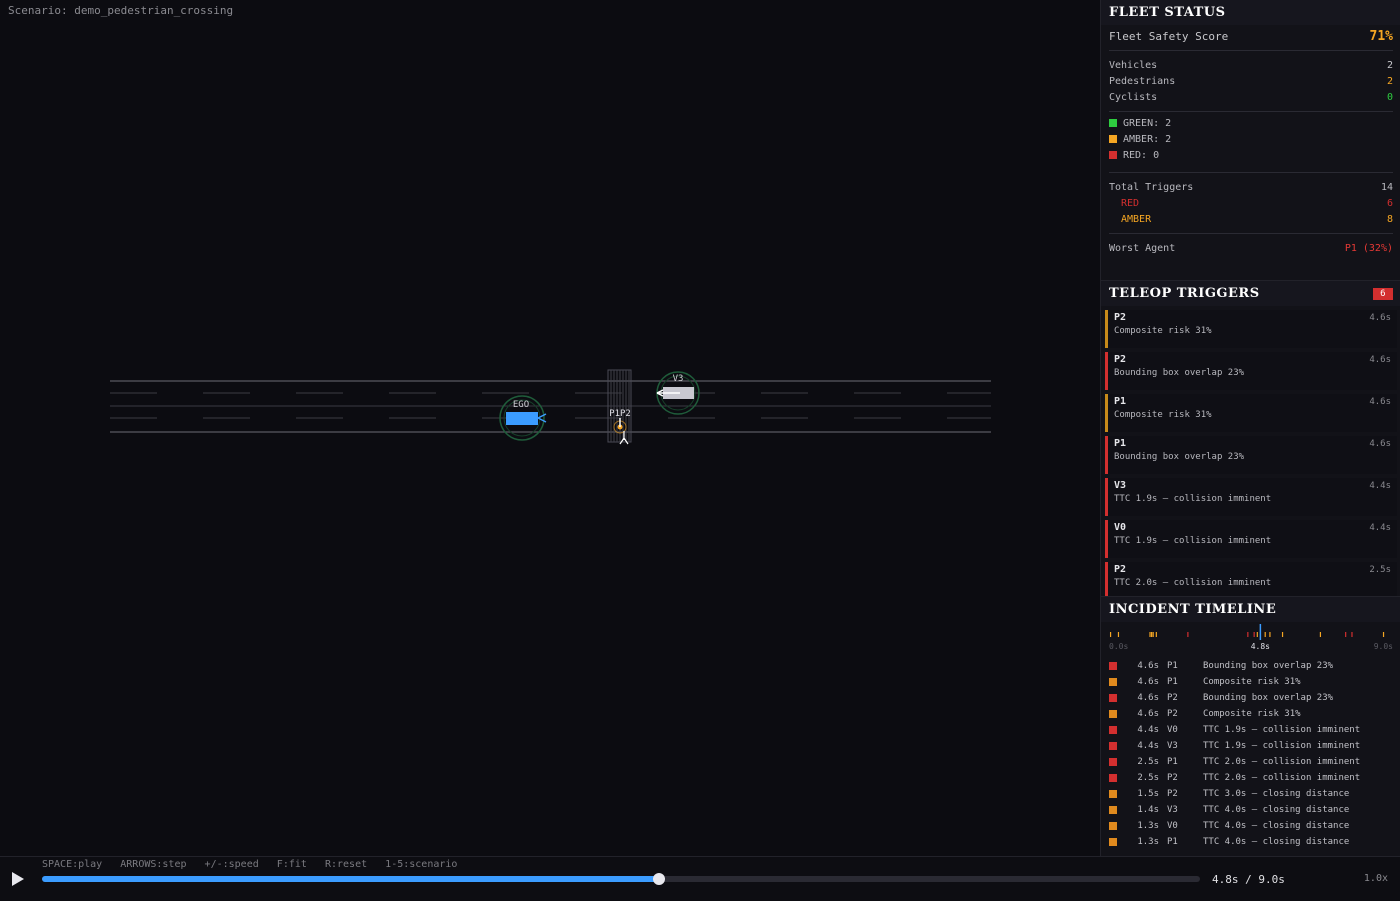 Image resolution: width=1400 pixels, height=901 pixels. I want to click on trigger-item: P2 4.6s Bounding box overlap 23%, so click(1251, 371).